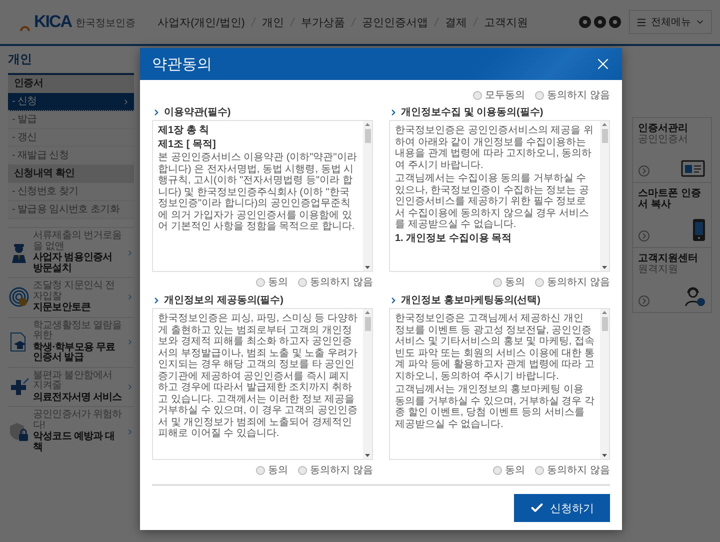 This screenshot has width=720, height=542. I want to click on quick-link-card: 고객지원센터 원격지원, so click(672, 280).